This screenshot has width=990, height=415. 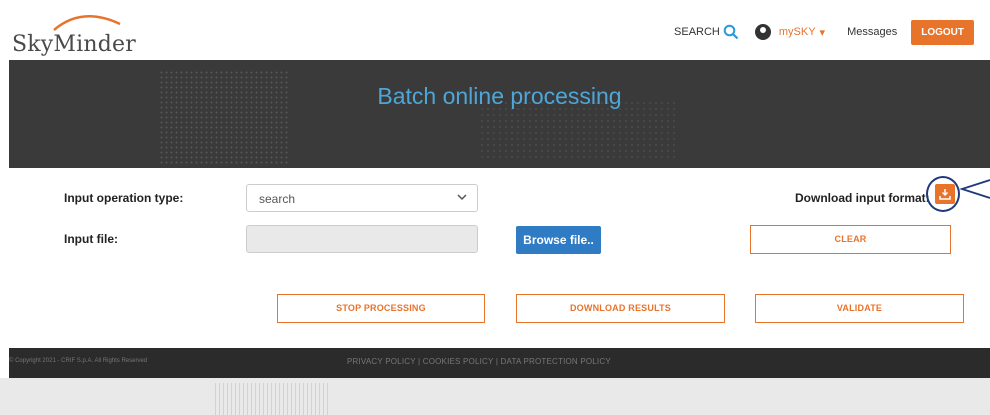 What do you see at coordinates (862, 198) in the screenshot?
I see `download-format-label: Download input format:` at bounding box center [862, 198].